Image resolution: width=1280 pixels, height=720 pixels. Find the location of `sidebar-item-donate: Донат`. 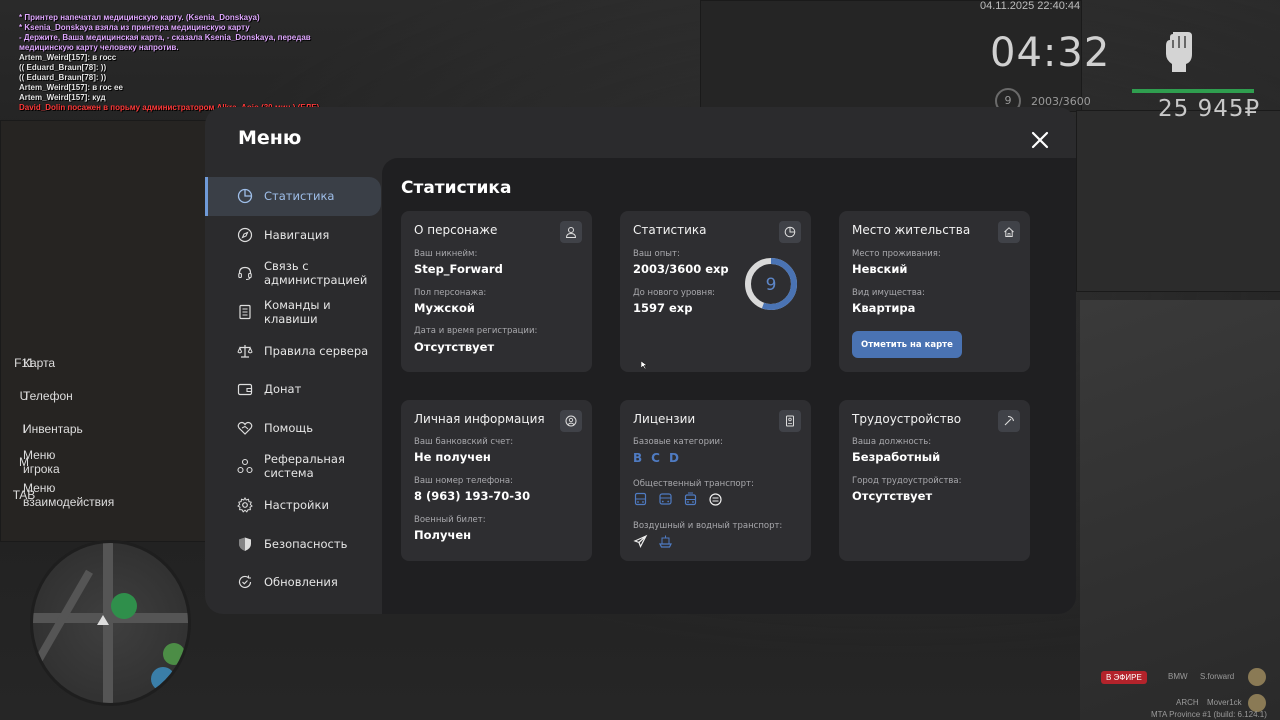

sidebar-item-donate: Донат is located at coordinates (293, 389).